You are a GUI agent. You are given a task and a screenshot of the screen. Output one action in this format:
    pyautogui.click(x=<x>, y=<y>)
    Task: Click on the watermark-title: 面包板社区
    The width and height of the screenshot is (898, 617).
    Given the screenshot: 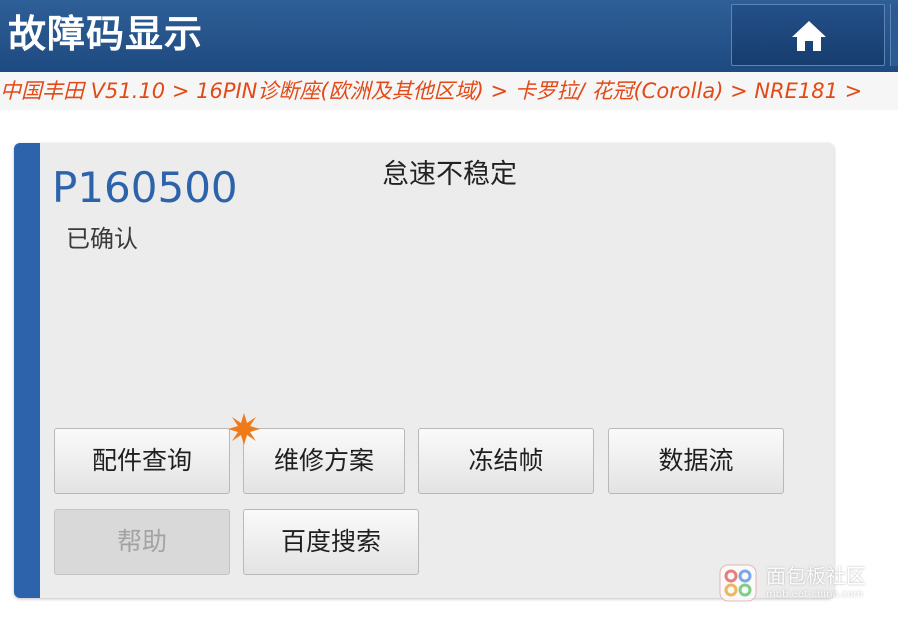 What is the action you would take?
    pyautogui.click(x=816, y=576)
    